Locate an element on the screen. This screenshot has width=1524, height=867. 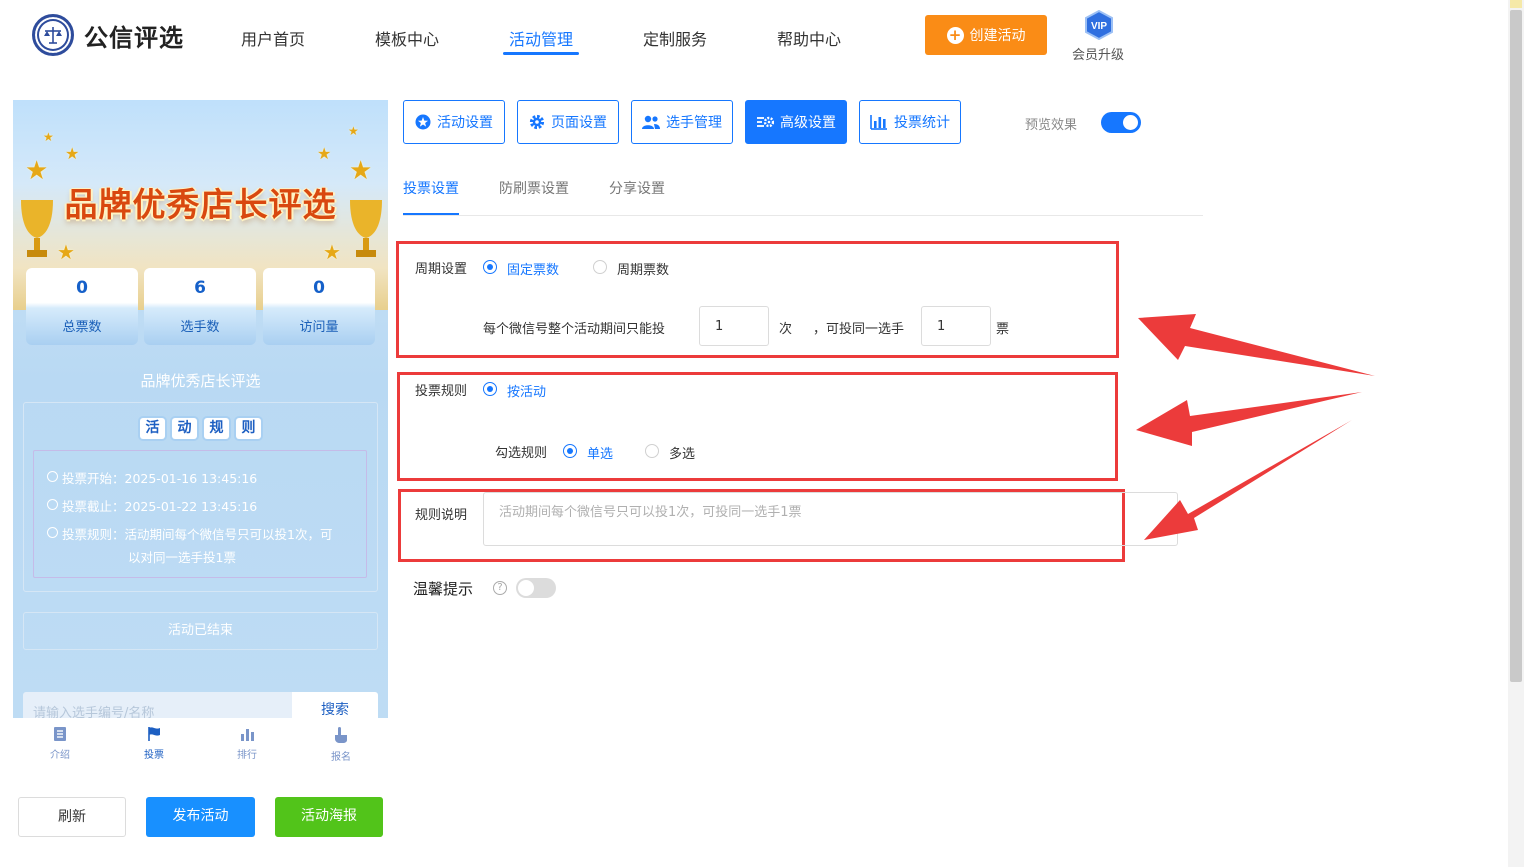
option-periodic-votes-label: 周期票数 is located at coordinates (643, 268).